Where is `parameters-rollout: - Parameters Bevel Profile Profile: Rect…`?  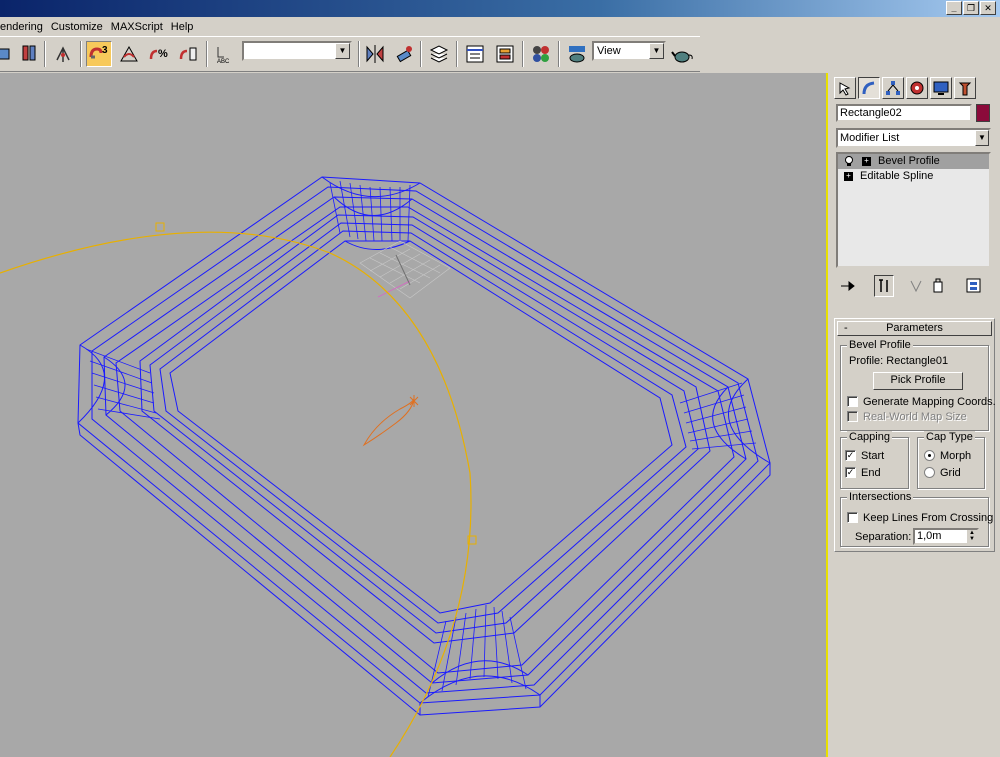
parameters-rollout: - Parameters Bevel Profile Profile: Rect… is located at coordinates (915, 435).